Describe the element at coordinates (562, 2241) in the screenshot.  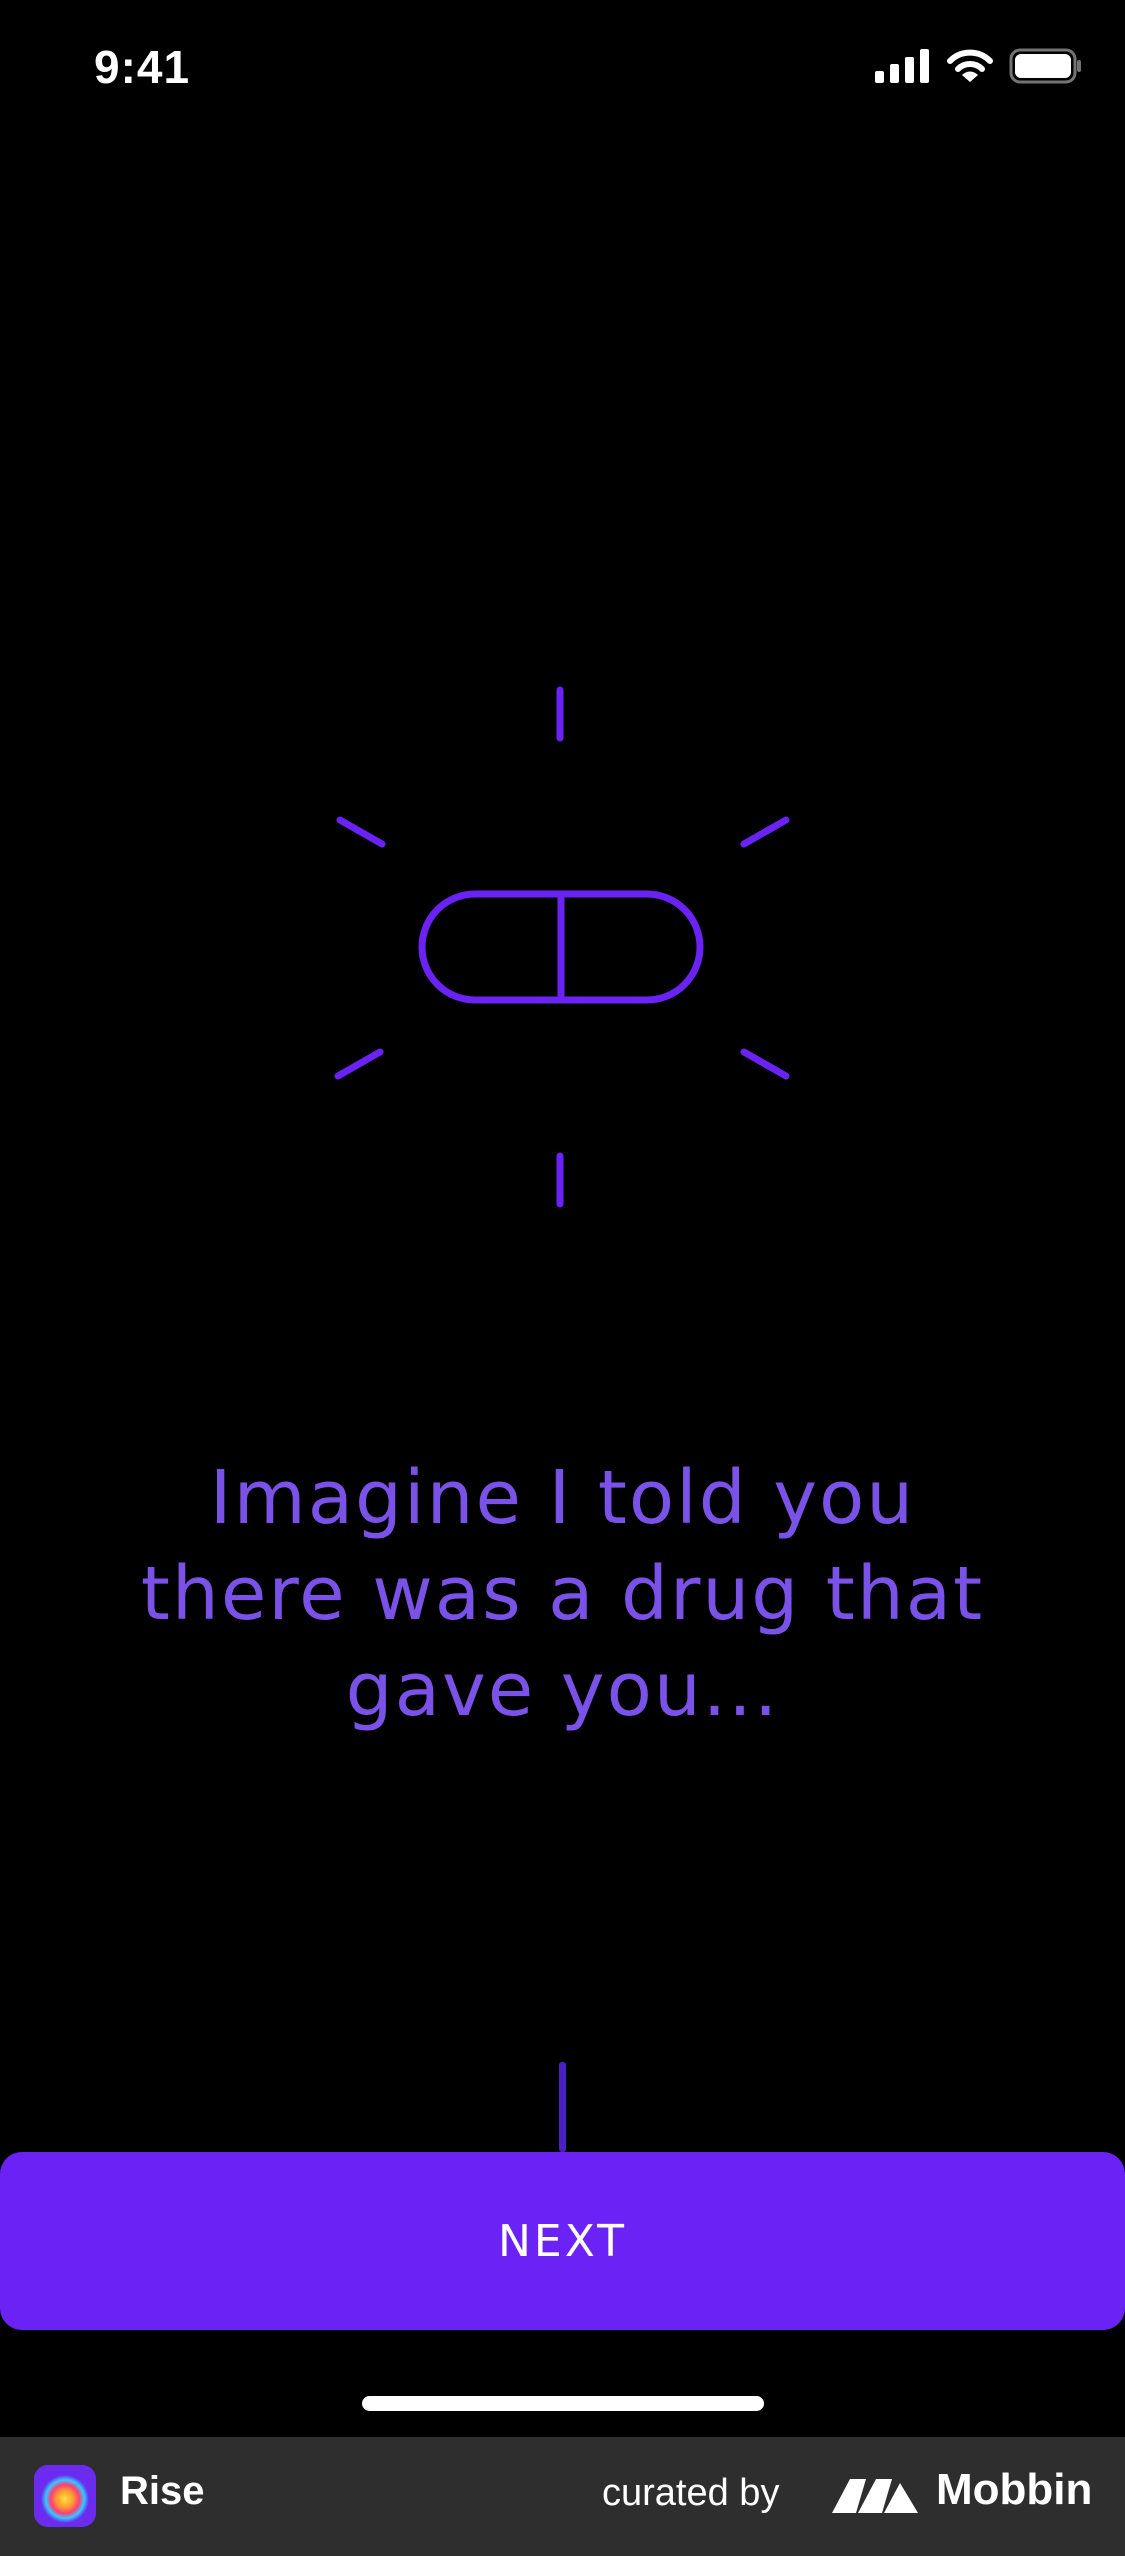
I see `next-button: NEXT` at that location.